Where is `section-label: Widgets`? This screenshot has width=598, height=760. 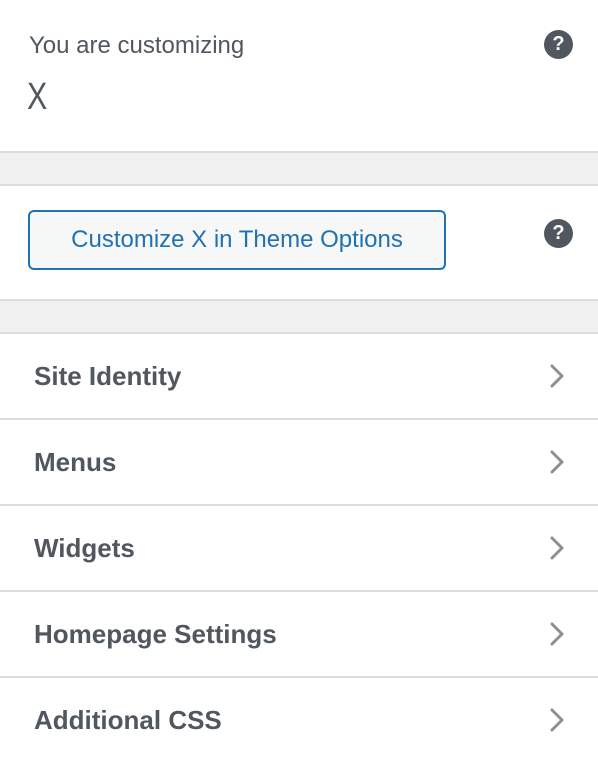
section-label: Widgets is located at coordinates (84, 548).